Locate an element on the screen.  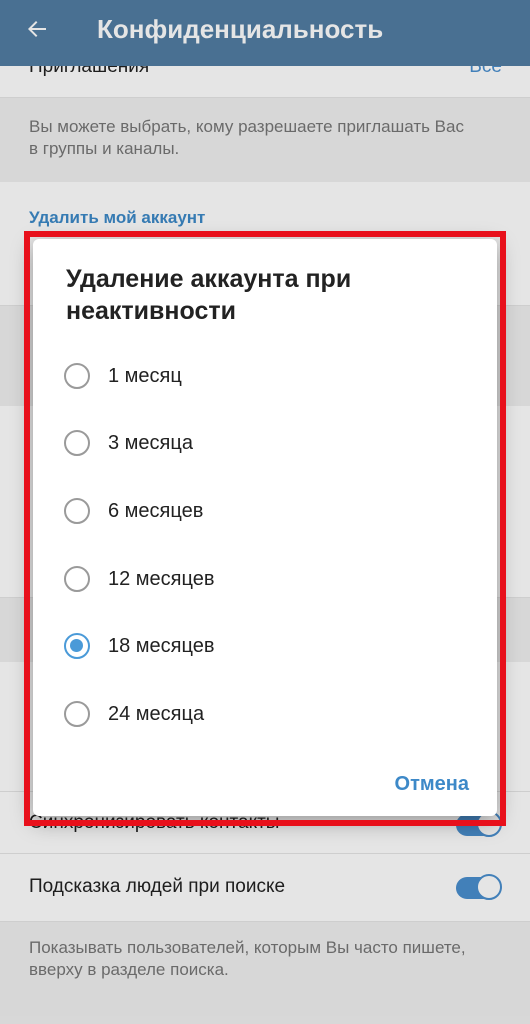
radio-6-months is located at coordinates (77, 511).